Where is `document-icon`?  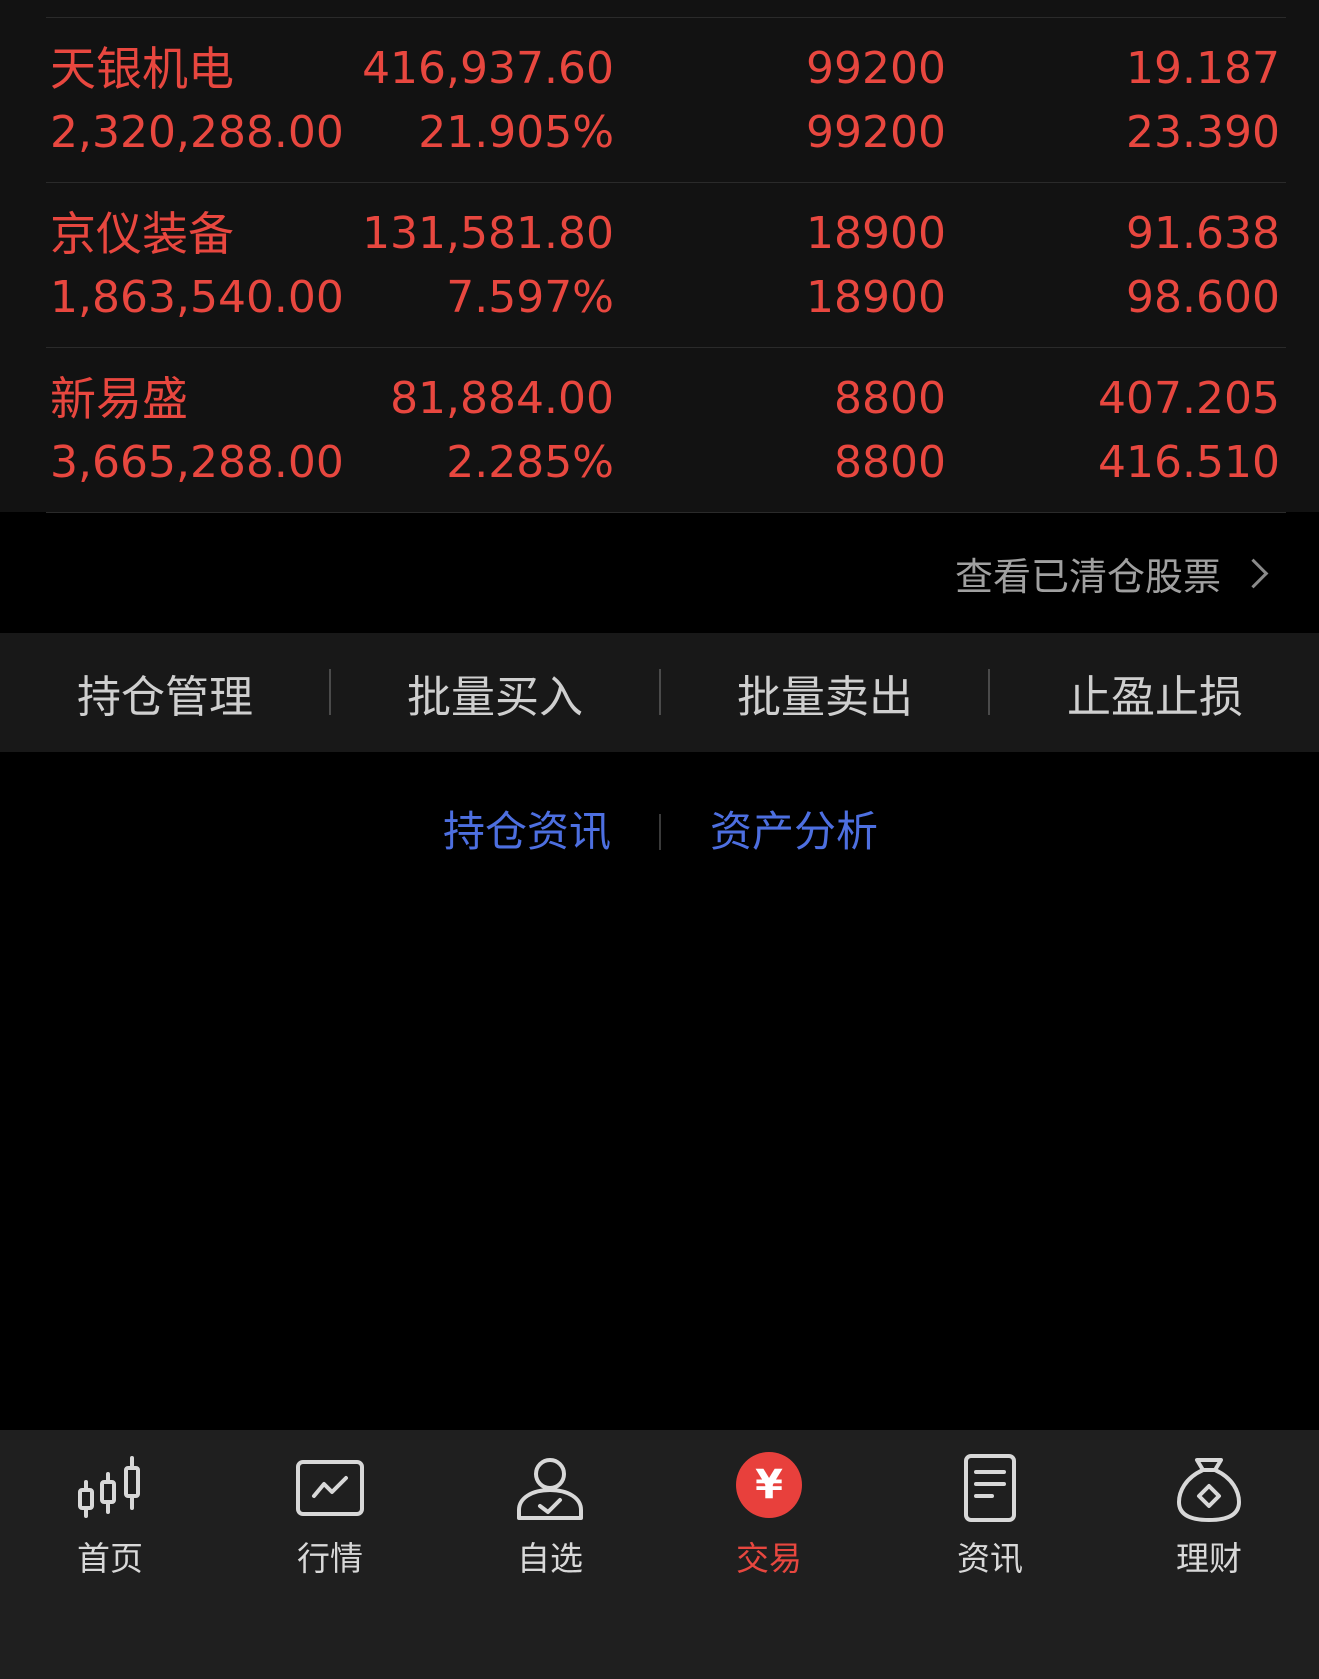 document-icon is located at coordinates (990, 1488).